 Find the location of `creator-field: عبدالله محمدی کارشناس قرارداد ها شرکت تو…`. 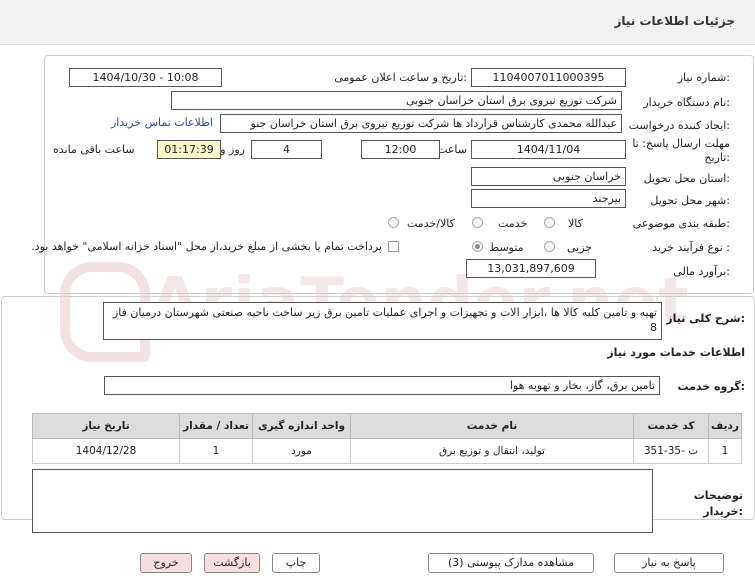

creator-field: عبدالله محمدی کارشناس قرارداد ها شرکت تو… is located at coordinates (421, 123).